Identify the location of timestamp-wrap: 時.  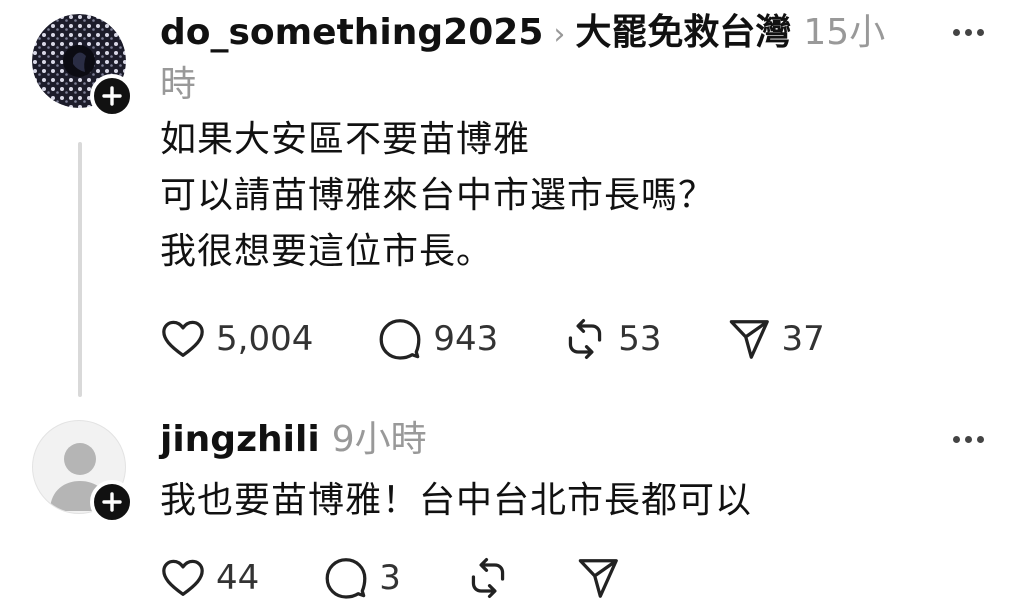
(178, 85).